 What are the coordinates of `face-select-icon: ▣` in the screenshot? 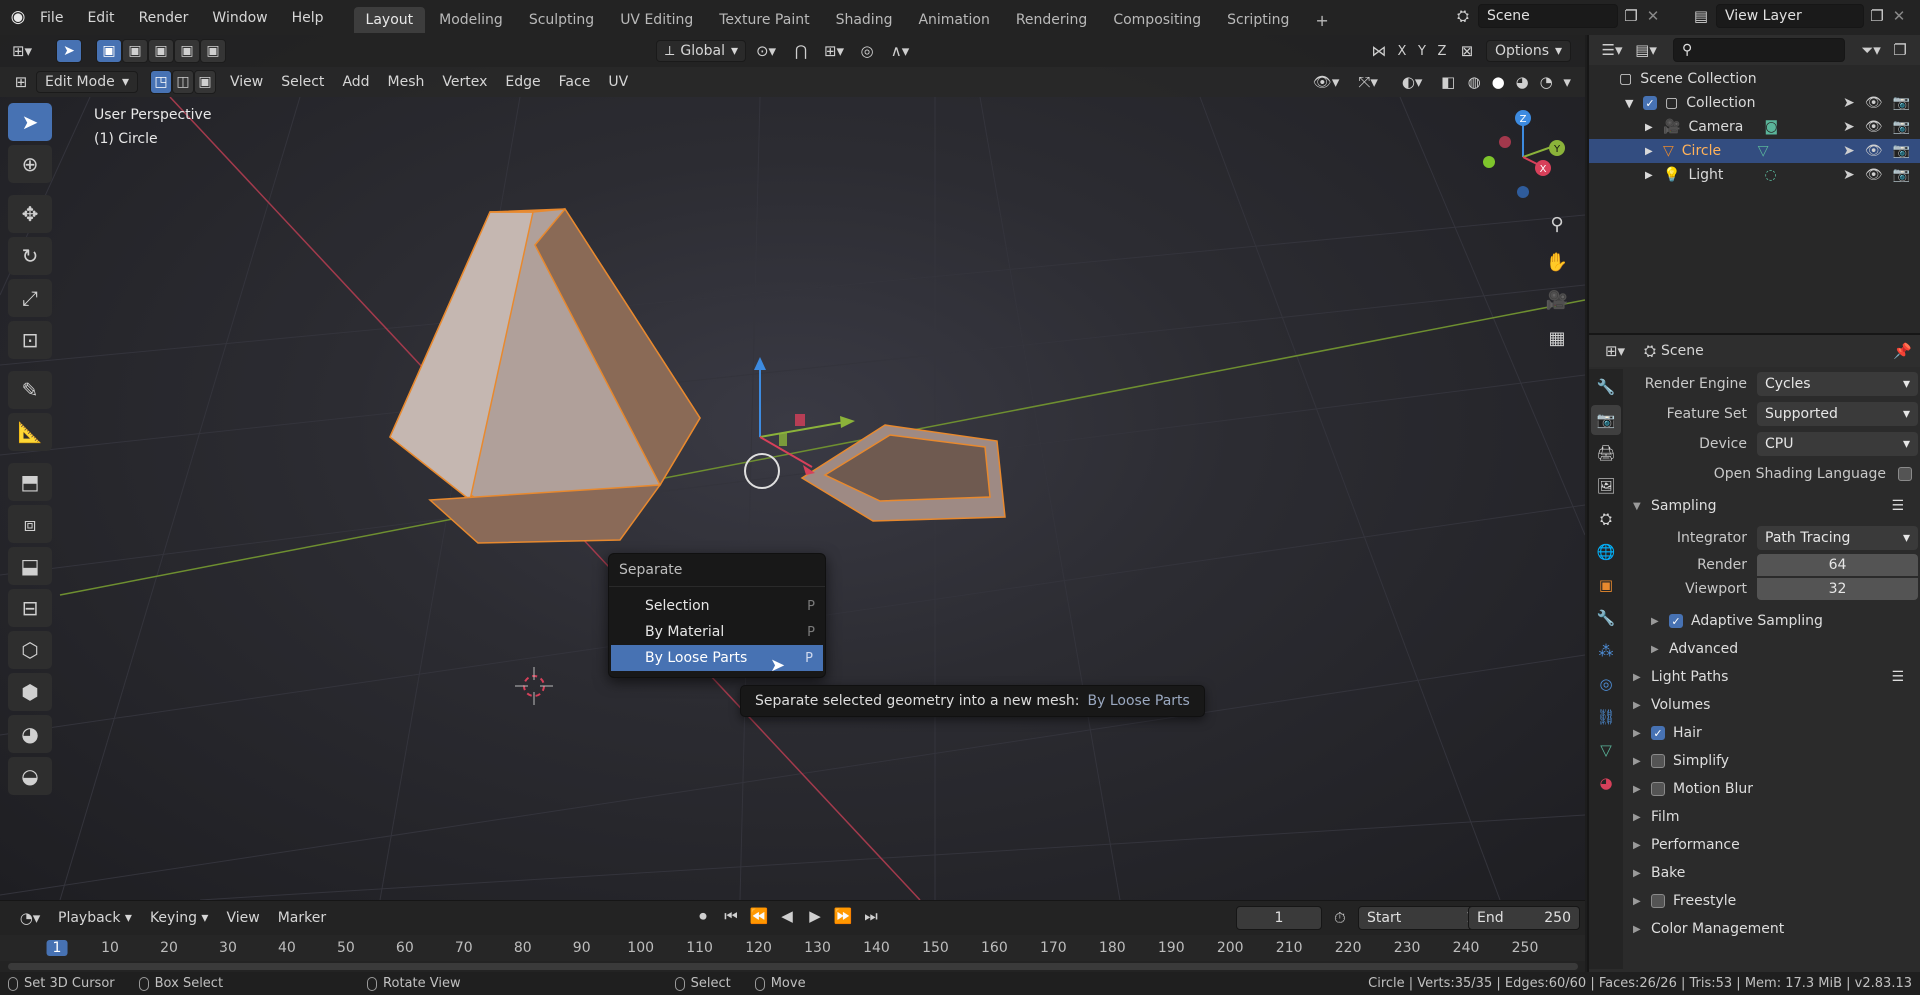 It's located at (205, 82).